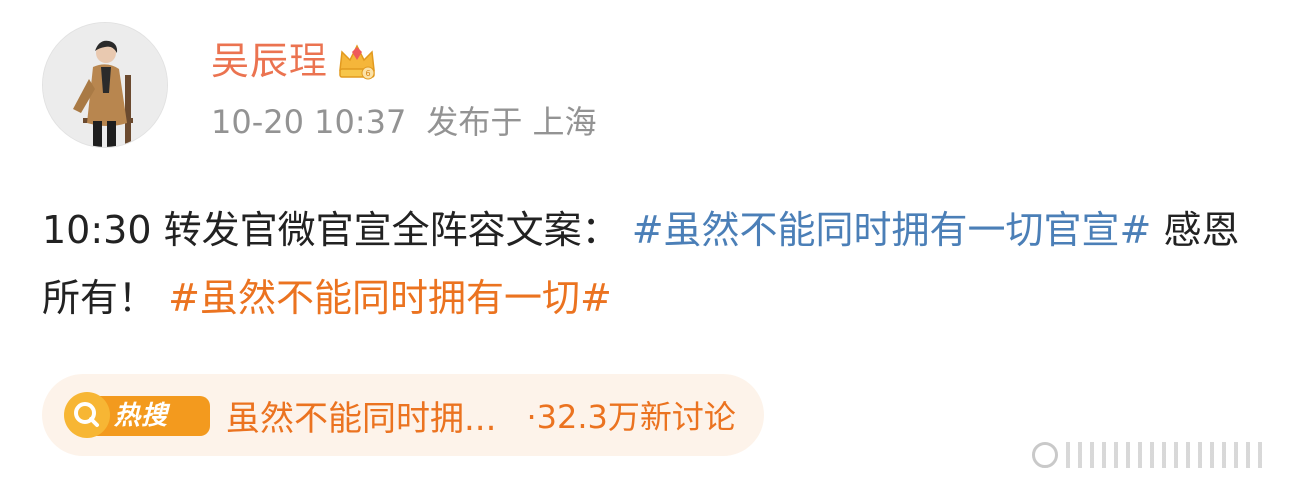 This screenshot has height=490, width=1290. What do you see at coordinates (269, 61) in the screenshot?
I see `username: 吴辰珵` at bounding box center [269, 61].